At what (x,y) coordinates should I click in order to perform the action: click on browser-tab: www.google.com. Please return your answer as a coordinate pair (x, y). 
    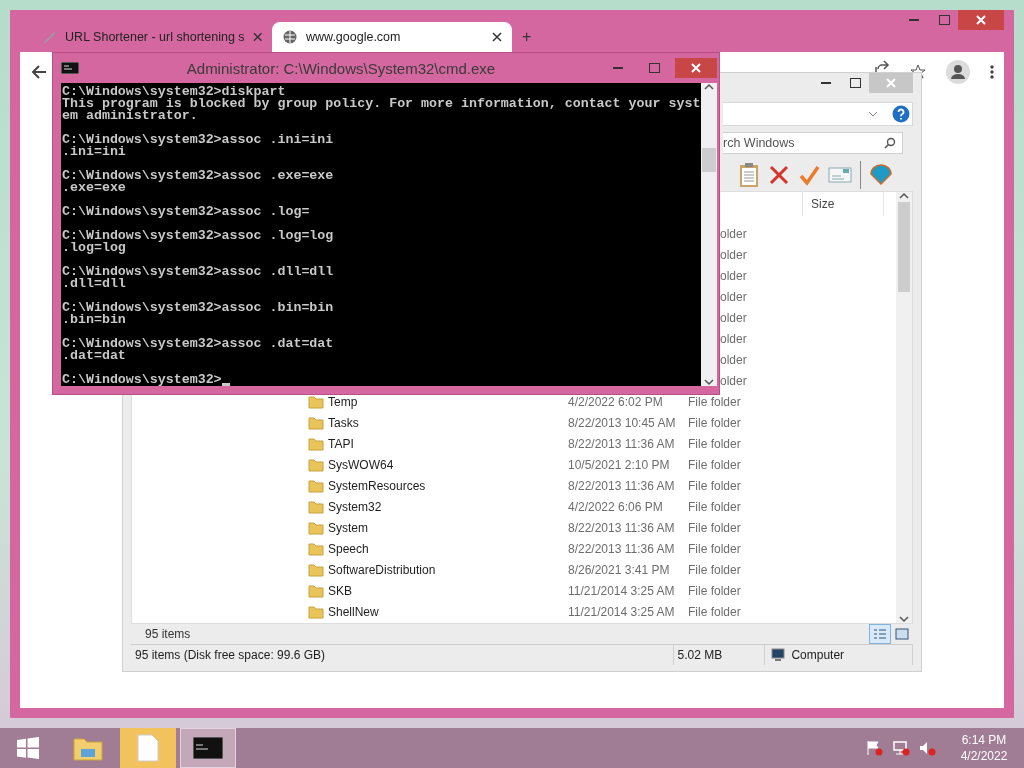
    Looking at the image, I should click on (392, 37).